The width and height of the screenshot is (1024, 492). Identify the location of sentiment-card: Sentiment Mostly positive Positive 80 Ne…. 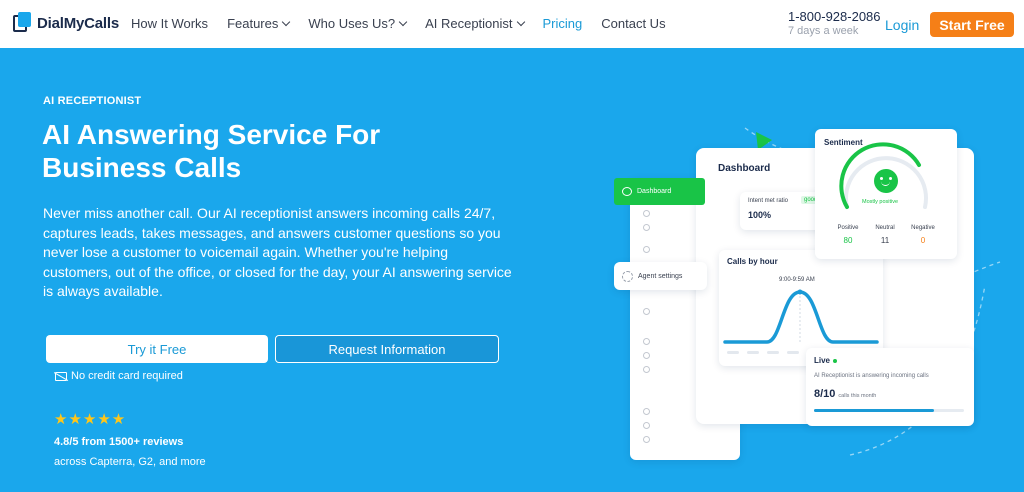
(886, 194).